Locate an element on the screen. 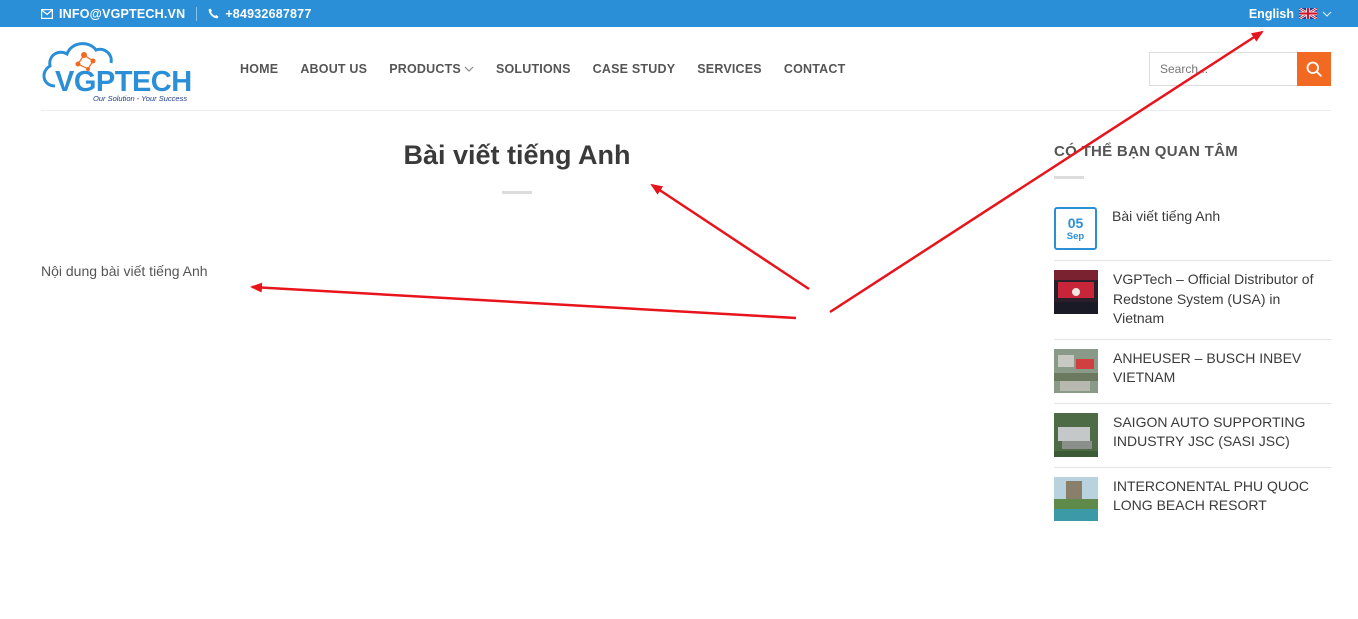  nav-label: SERVICES is located at coordinates (729, 69).